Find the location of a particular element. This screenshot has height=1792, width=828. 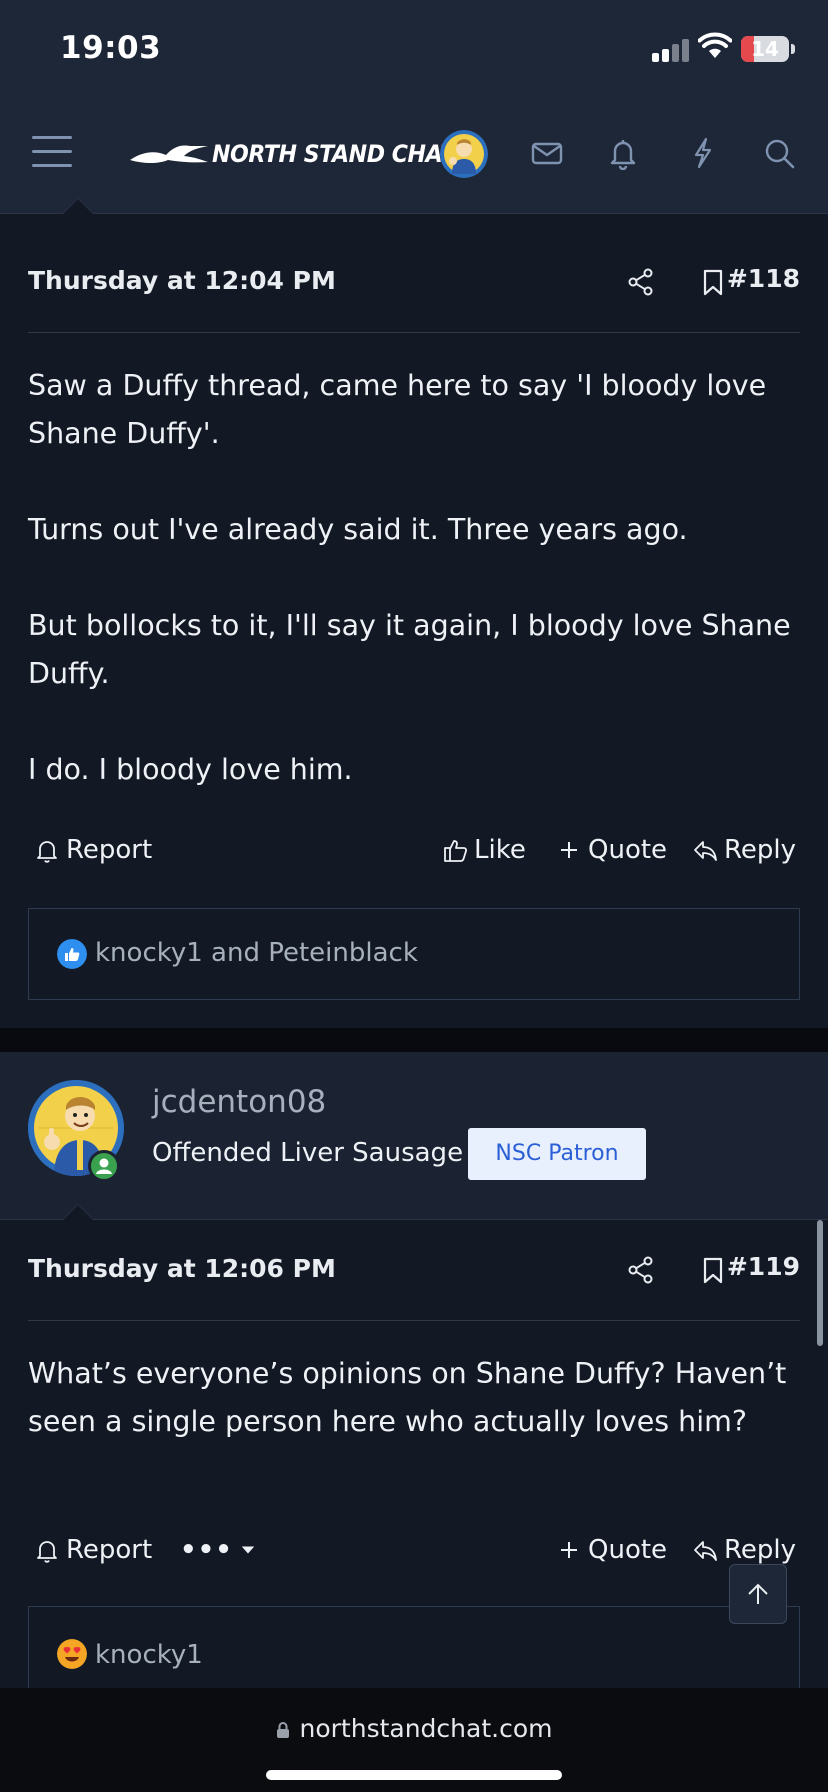

url-text: northstandchat.com is located at coordinates (426, 1728).